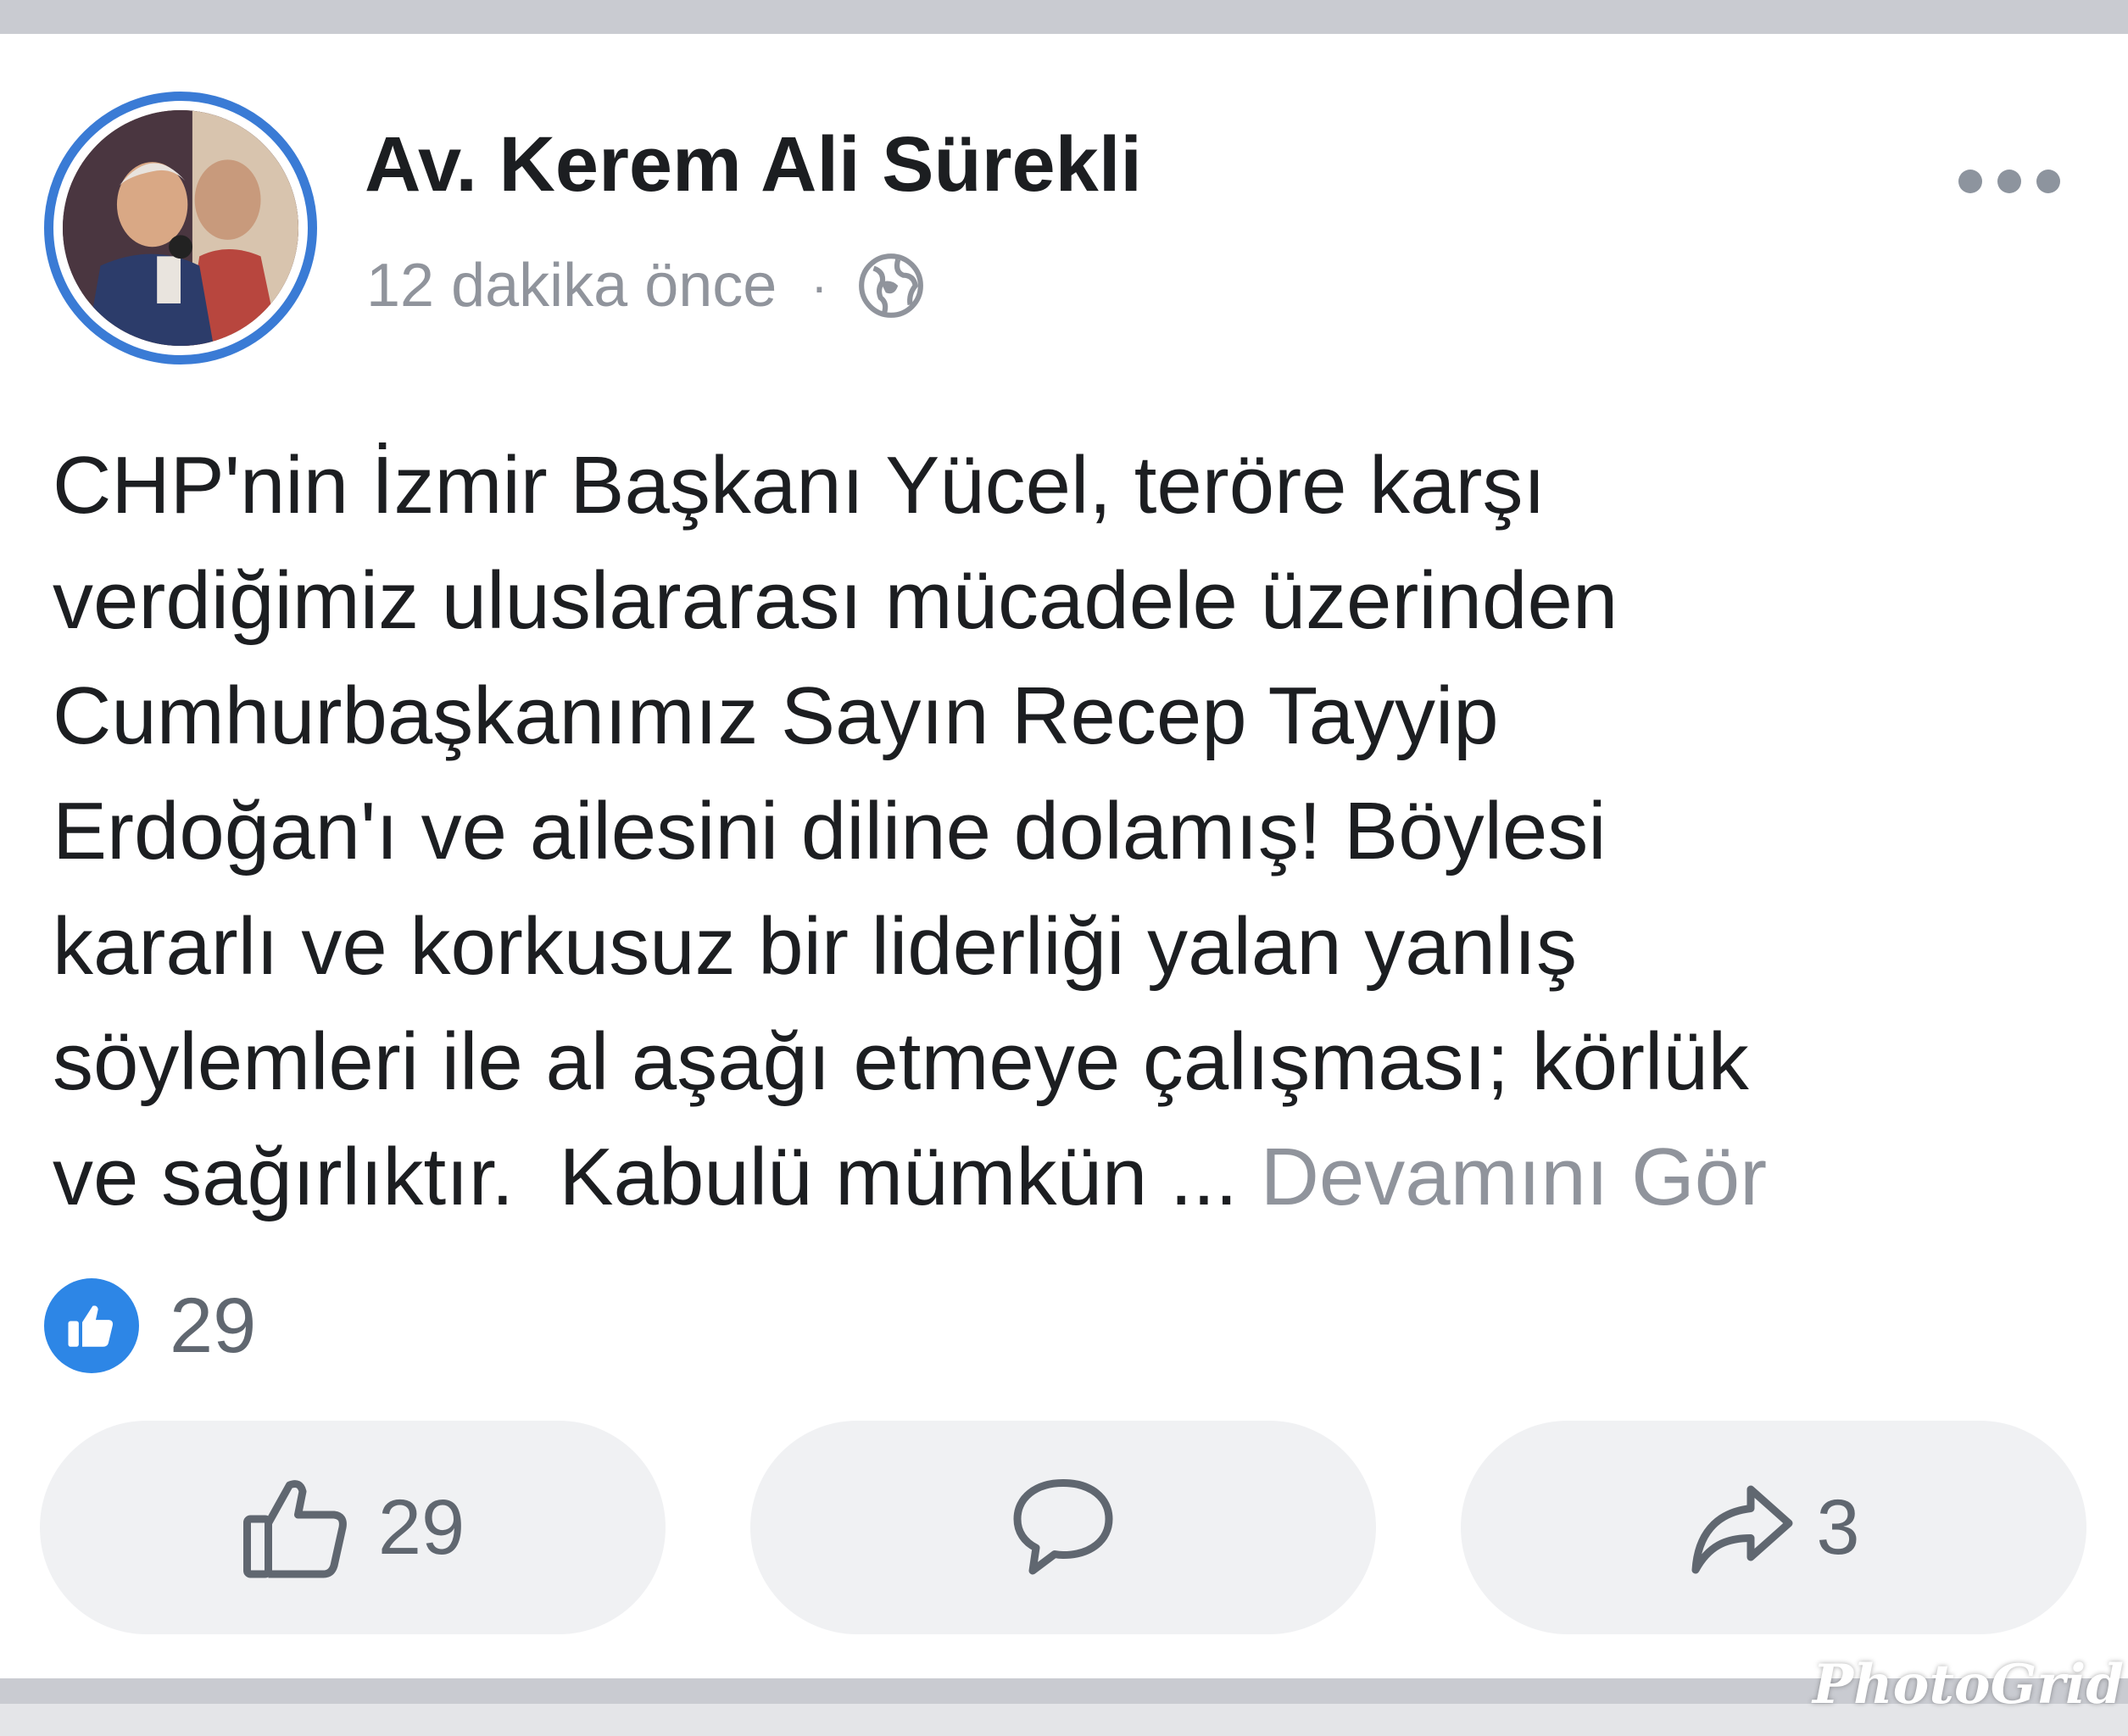 Image resolution: width=2128 pixels, height=1736 pixels. Describe the element at coordinates (753, 164) in the screenshot. I see `author-name: Av. Kerem Ali Sürekli` at that location.